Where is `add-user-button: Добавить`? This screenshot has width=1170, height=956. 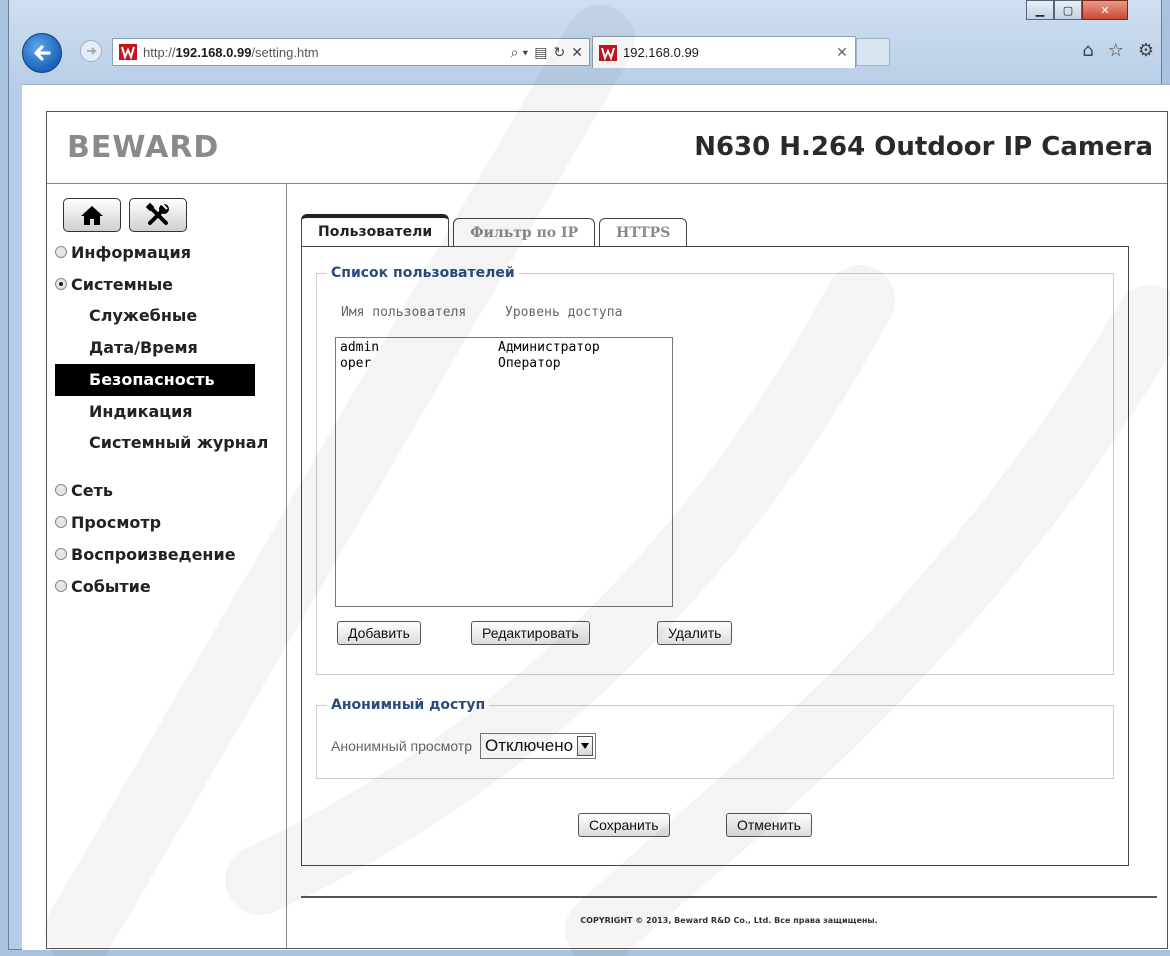 add-user-button: Добавить is located at coordinates (379, 633).